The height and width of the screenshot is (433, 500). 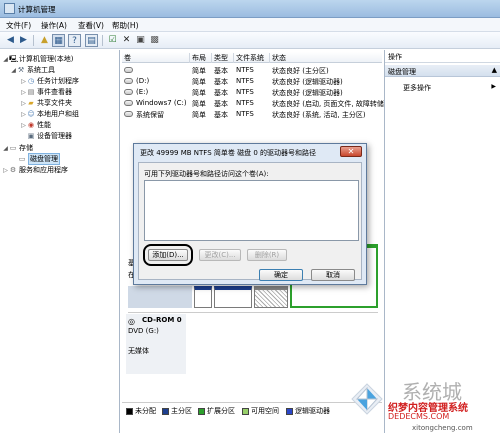 What do you see at coordinates (493, 86) in the screenshot?
I see `chevron-right-icon: ▶` at bounding box center [493, 86].